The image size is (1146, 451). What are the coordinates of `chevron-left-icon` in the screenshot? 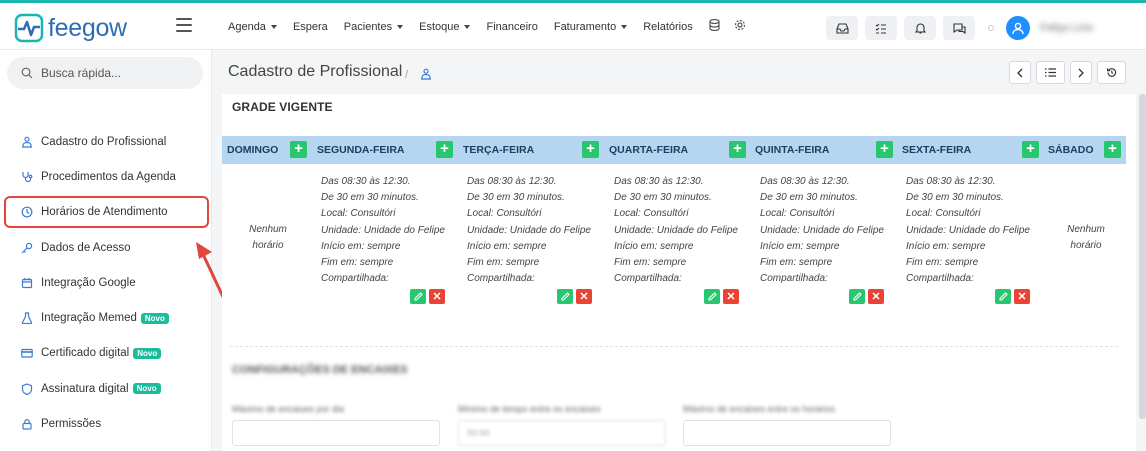 It's located at (1020, 72).